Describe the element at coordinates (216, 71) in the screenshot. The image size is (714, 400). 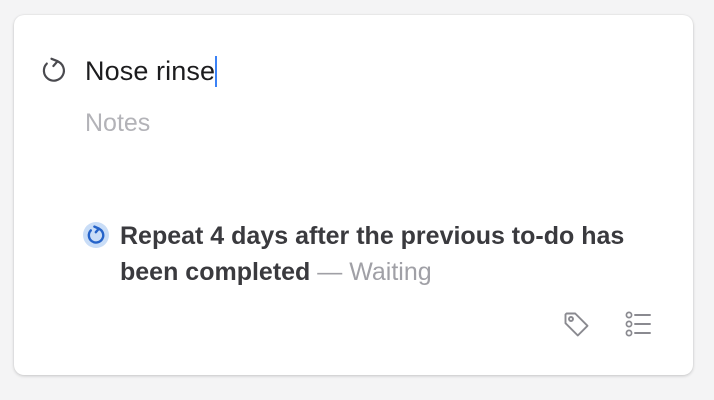
I see `text-cursor` at that location.